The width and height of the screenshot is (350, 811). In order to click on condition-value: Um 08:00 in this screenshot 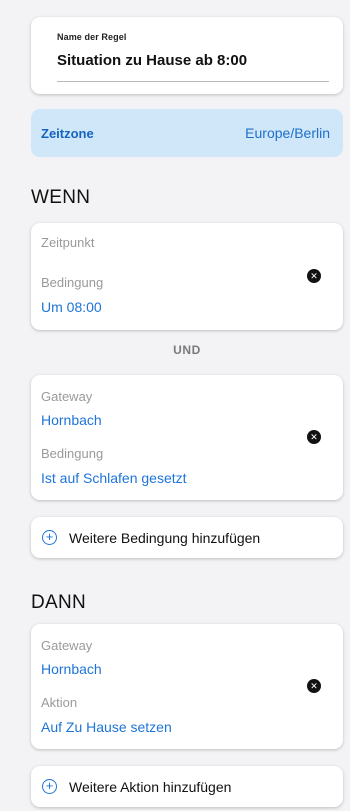, I will do `click(71, 307)`.